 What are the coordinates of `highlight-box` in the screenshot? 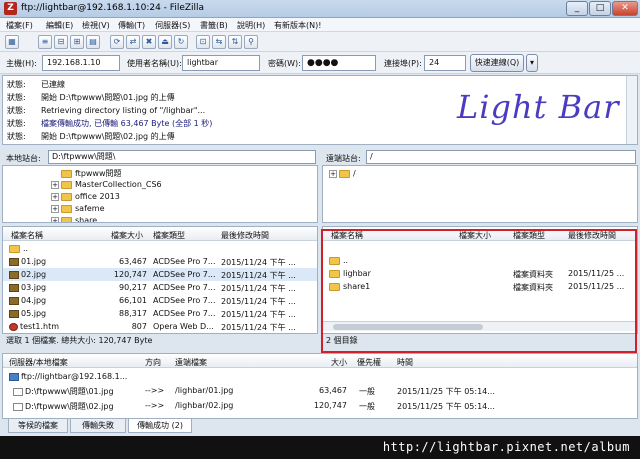 It's located at (479, 291).